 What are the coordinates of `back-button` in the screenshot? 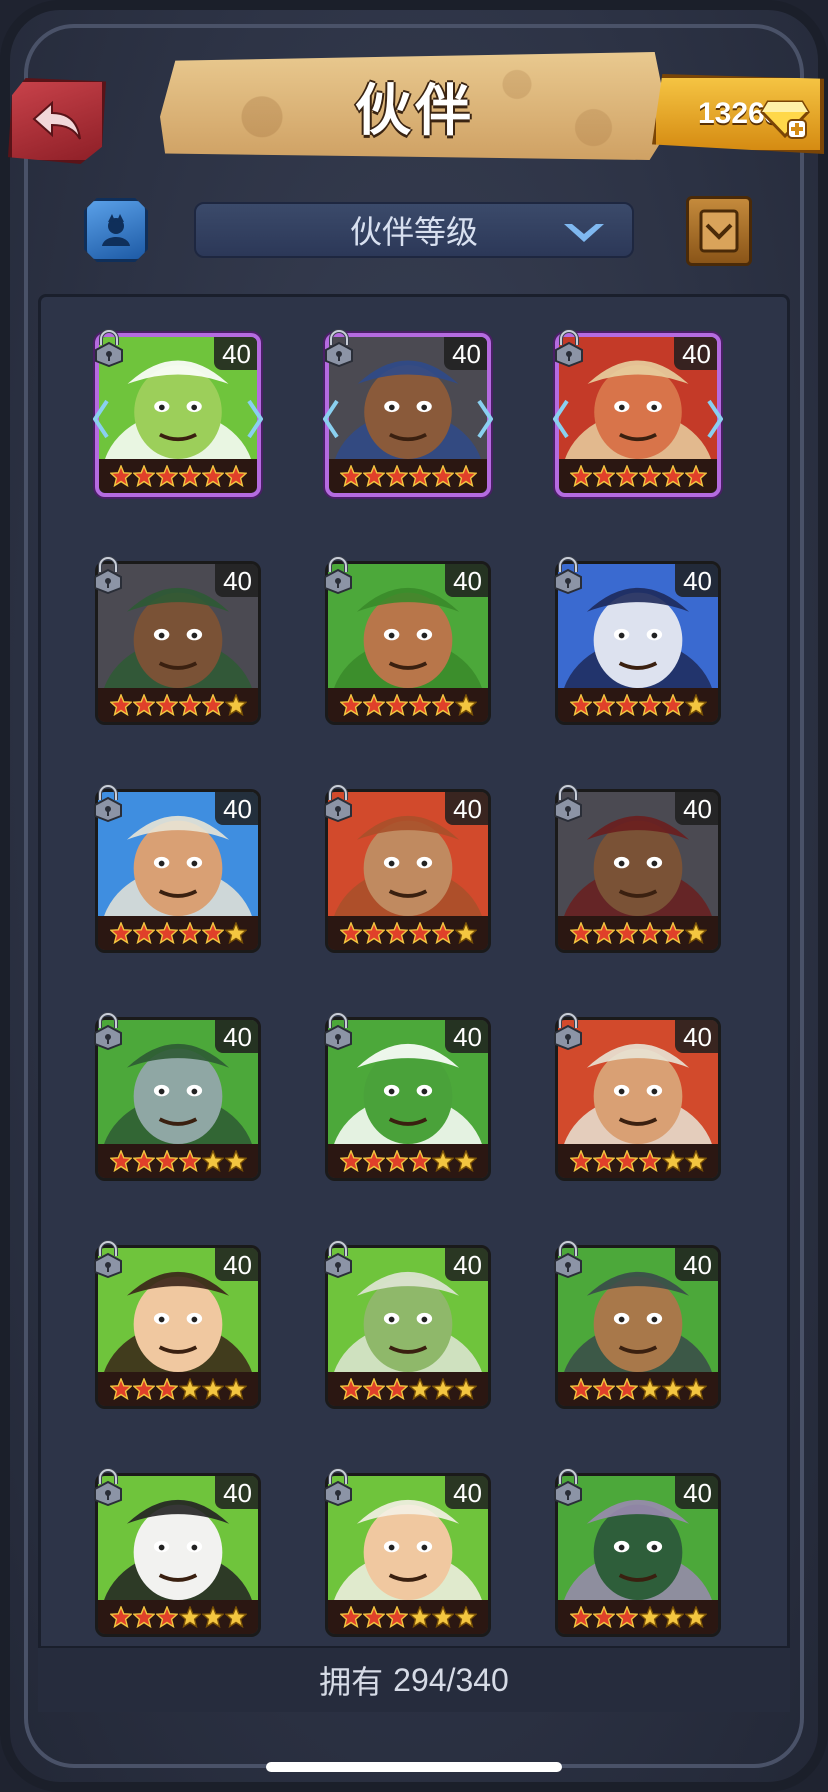 It's located at (57, 121).